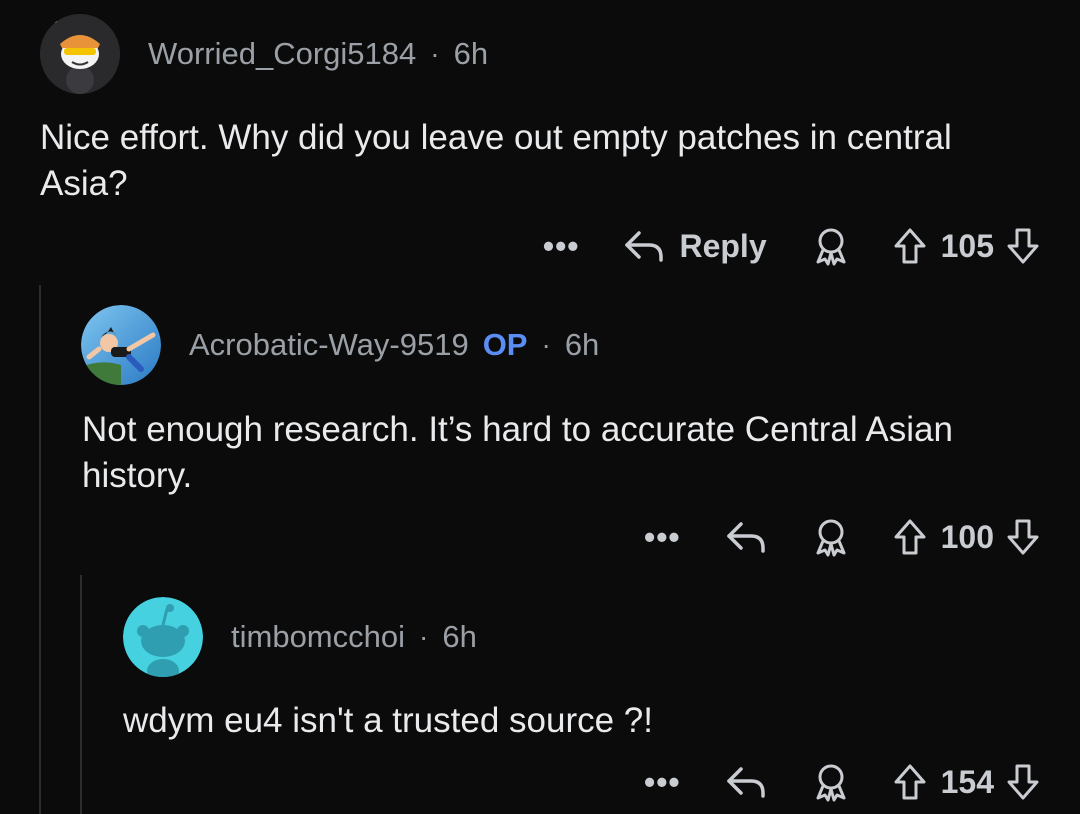  I want to click on username: Worried_Corgi5184, so click(282, 54).